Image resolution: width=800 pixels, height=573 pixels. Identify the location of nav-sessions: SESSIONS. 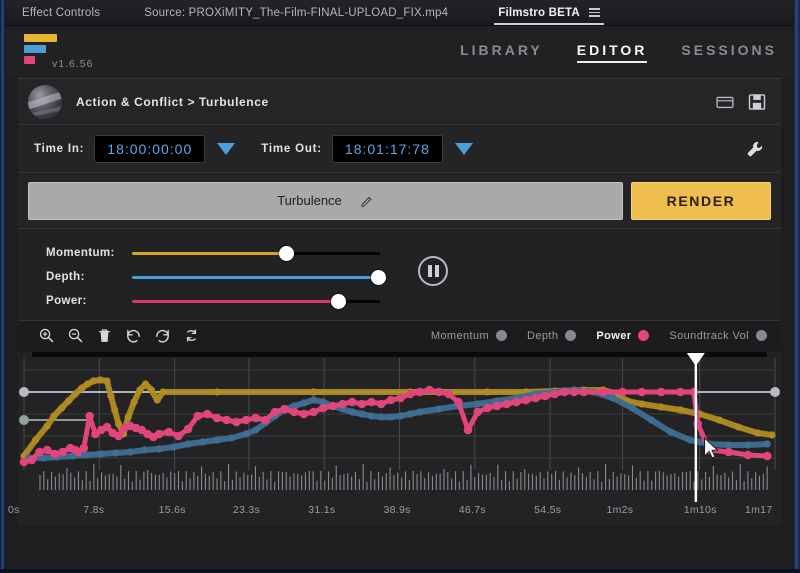
(729, 52).